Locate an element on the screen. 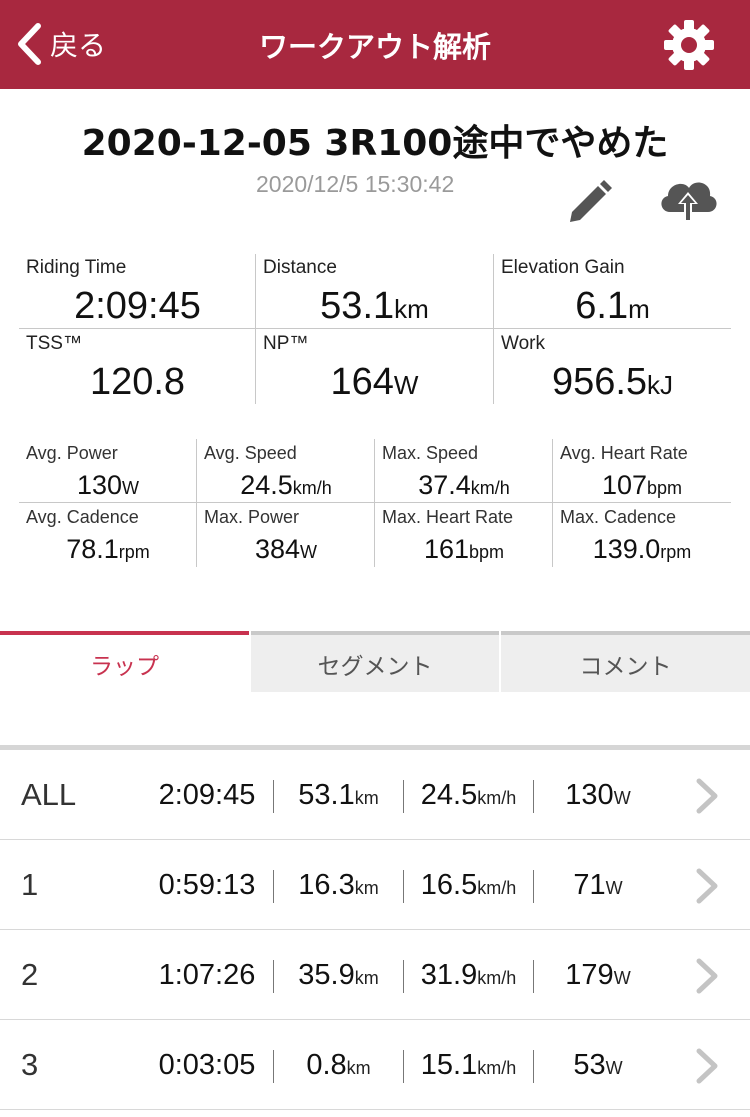  summary-tss: TSS™ 120.8 is located at coordinates (137, 367).